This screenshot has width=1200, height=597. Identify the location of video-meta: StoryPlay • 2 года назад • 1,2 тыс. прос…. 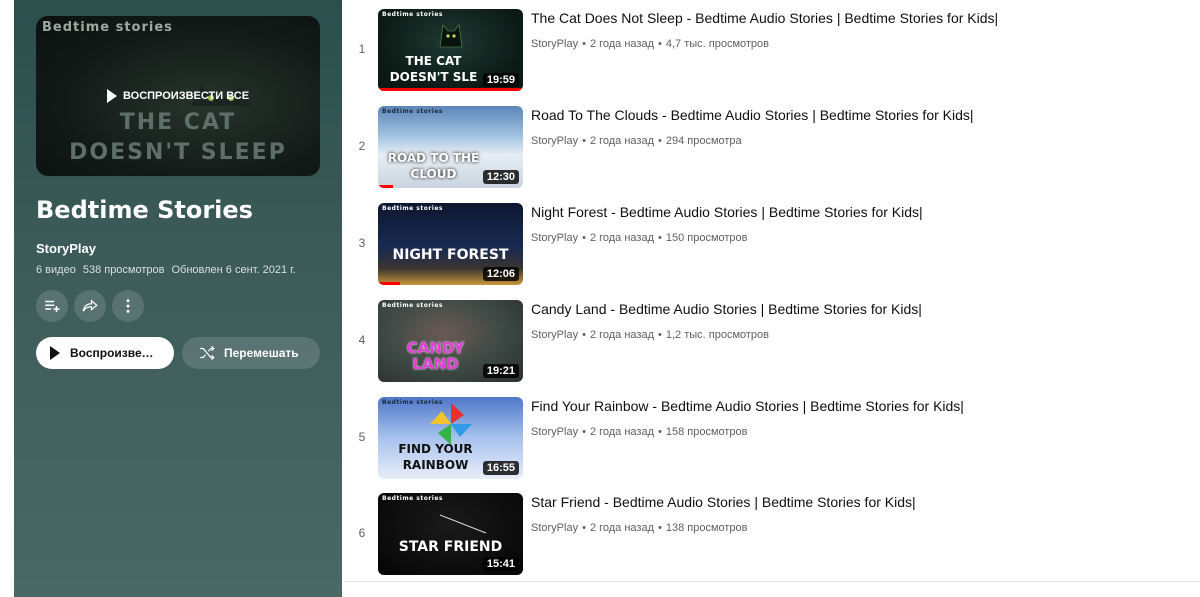
(650, 335).